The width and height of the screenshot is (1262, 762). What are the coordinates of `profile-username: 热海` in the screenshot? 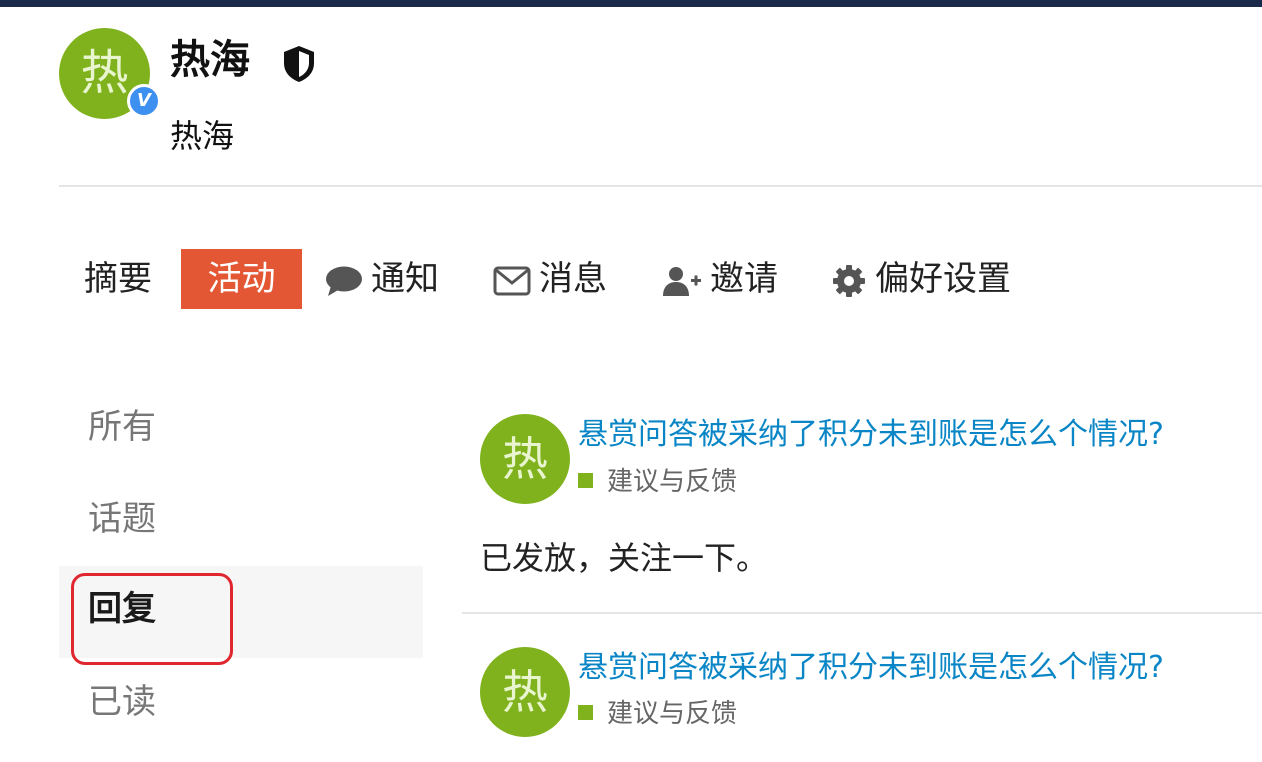 It's located at (202, 136).